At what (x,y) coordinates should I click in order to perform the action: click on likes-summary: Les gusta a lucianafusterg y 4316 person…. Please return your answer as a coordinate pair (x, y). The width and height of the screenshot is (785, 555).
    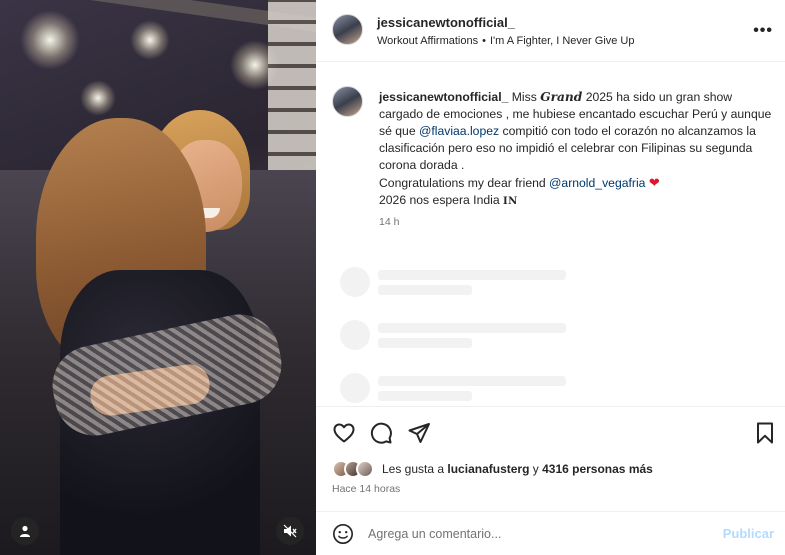
    Looking at the image, I should click on (492, 469).